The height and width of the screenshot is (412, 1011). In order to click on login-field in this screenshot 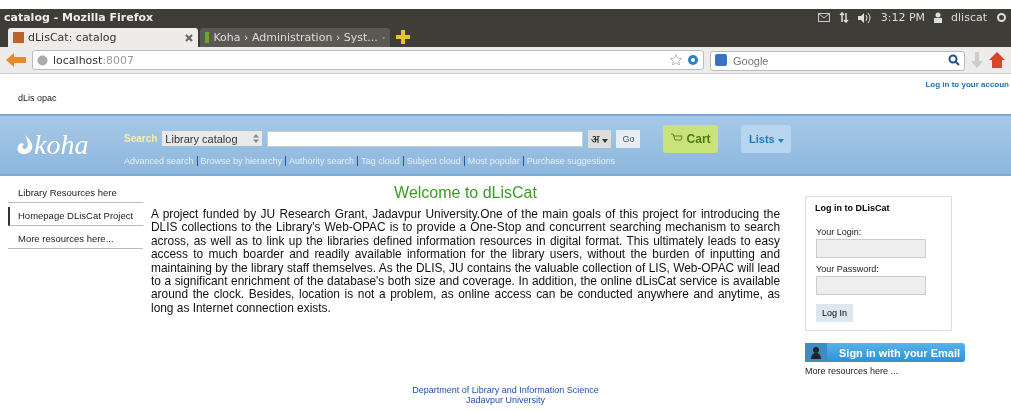, I will do `click(871, 248)`.